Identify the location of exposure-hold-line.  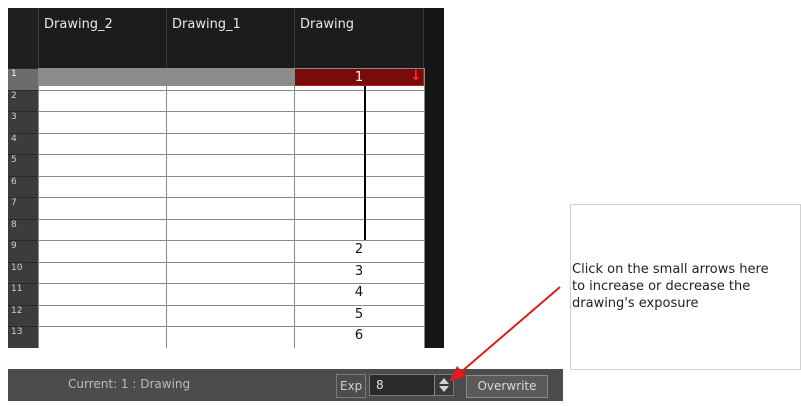
(365, 163).